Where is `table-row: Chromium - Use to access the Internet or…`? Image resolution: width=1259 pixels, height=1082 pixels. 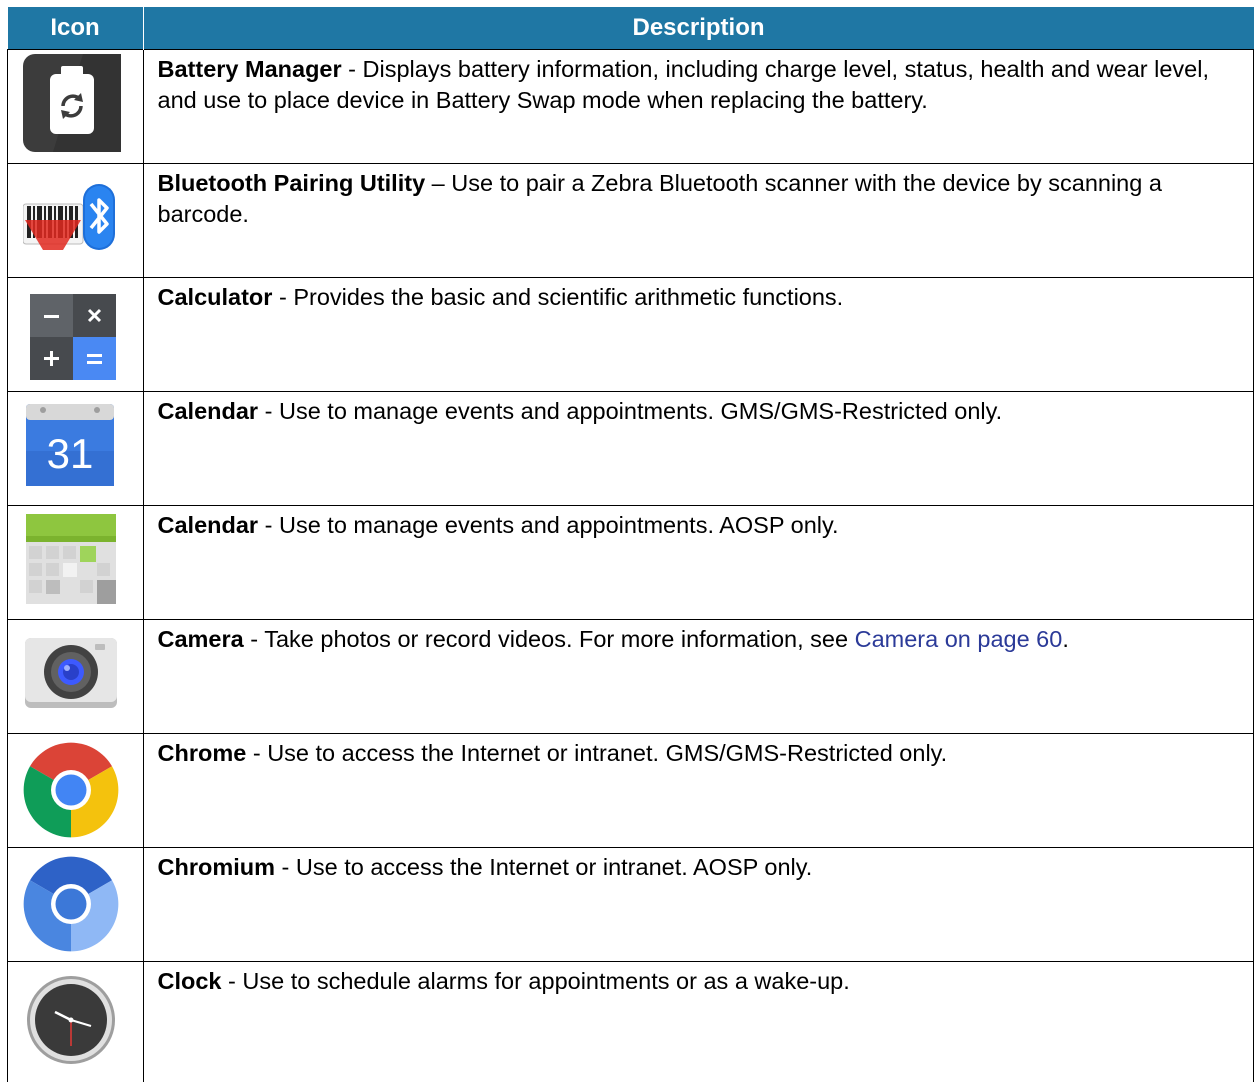 table-row: Chromium - Use to access the Internet or… is located at coordinates (631, 905).